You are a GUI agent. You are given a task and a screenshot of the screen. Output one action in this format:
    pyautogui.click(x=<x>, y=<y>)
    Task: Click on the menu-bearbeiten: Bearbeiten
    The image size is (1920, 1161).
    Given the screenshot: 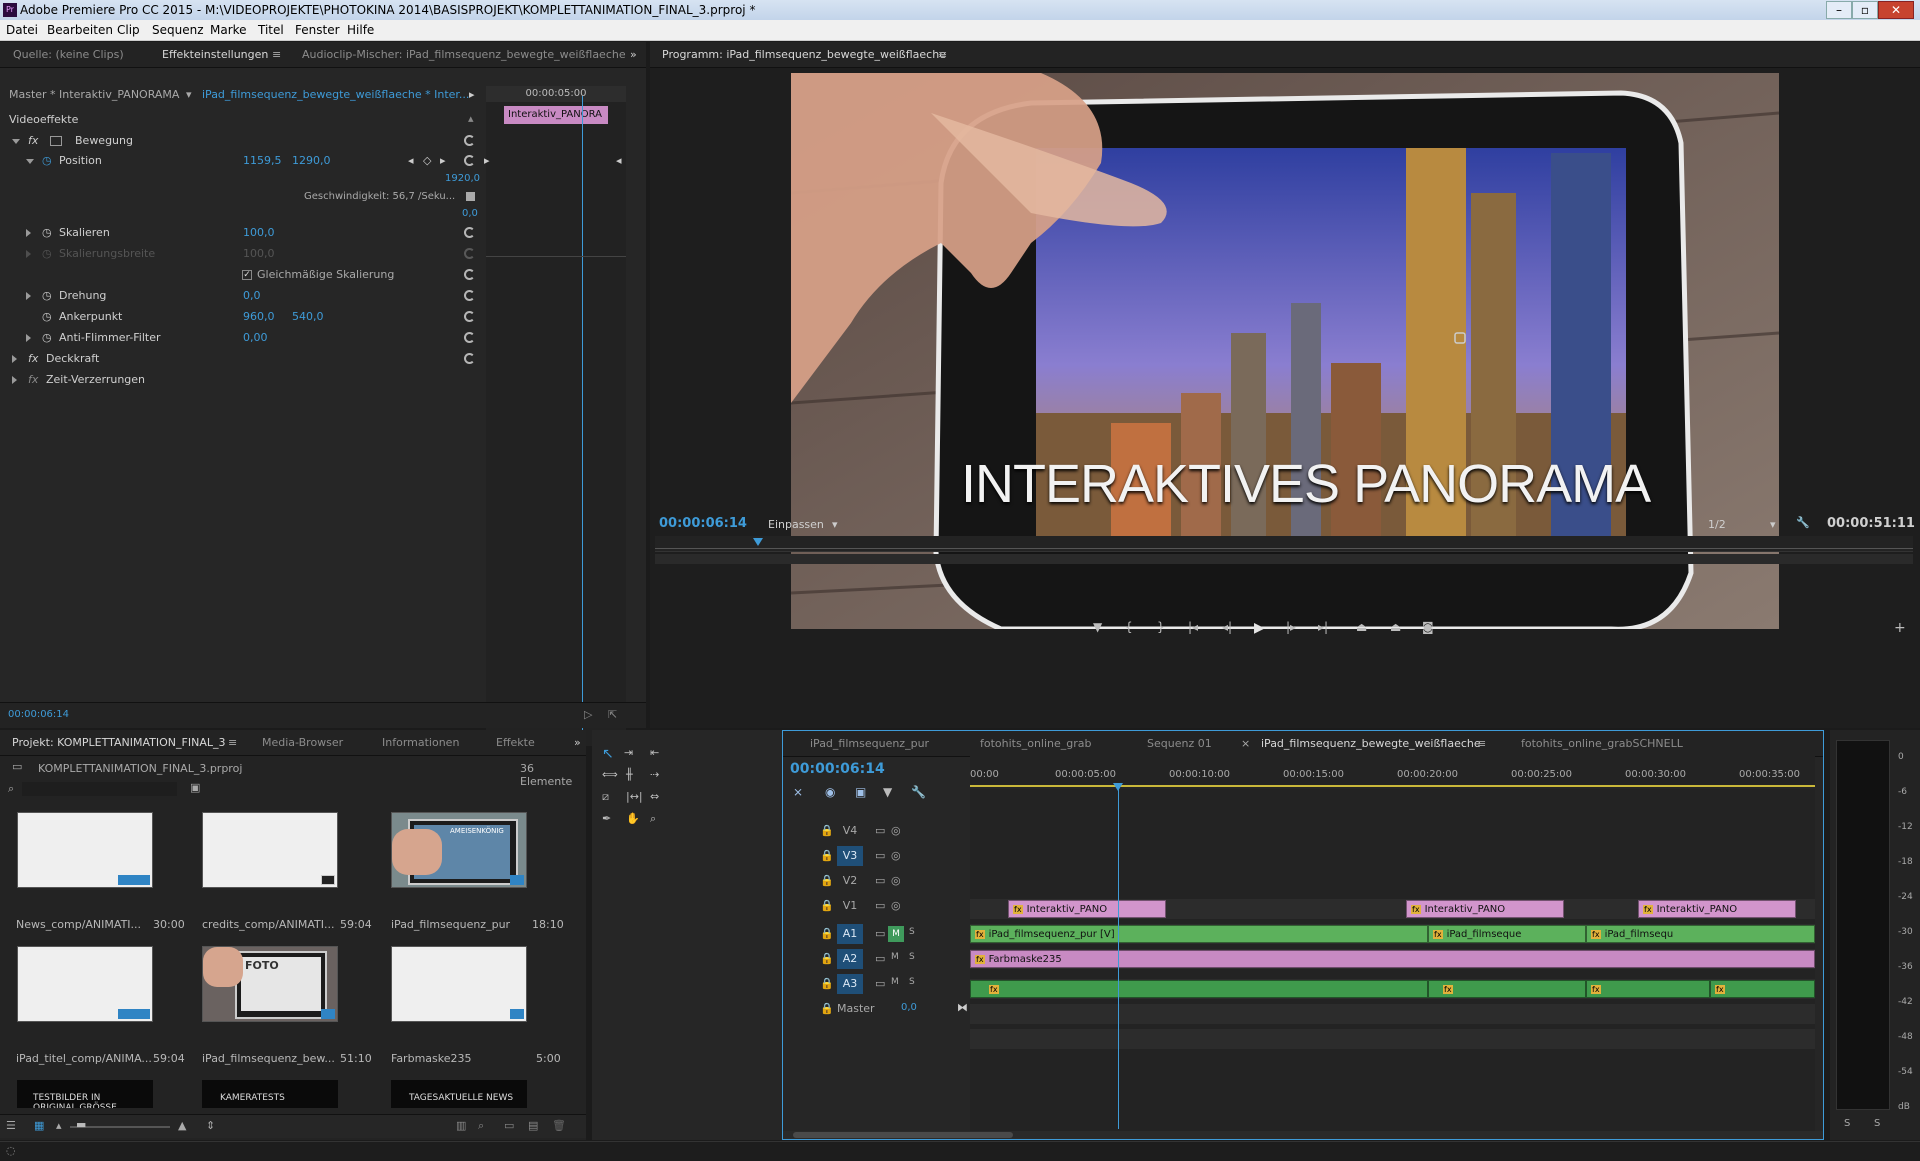 What is the action you would take?
    pyautogui.click(x=80, y=30)
    